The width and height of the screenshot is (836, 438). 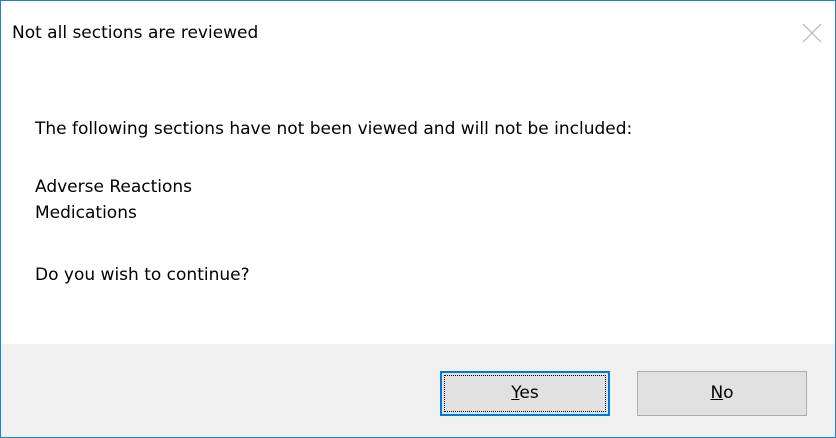 What do you see at coordinates (142, 275) in the screenshot?
I see `message-question: Do you wish to continue?` at bounding box center [142, 275].